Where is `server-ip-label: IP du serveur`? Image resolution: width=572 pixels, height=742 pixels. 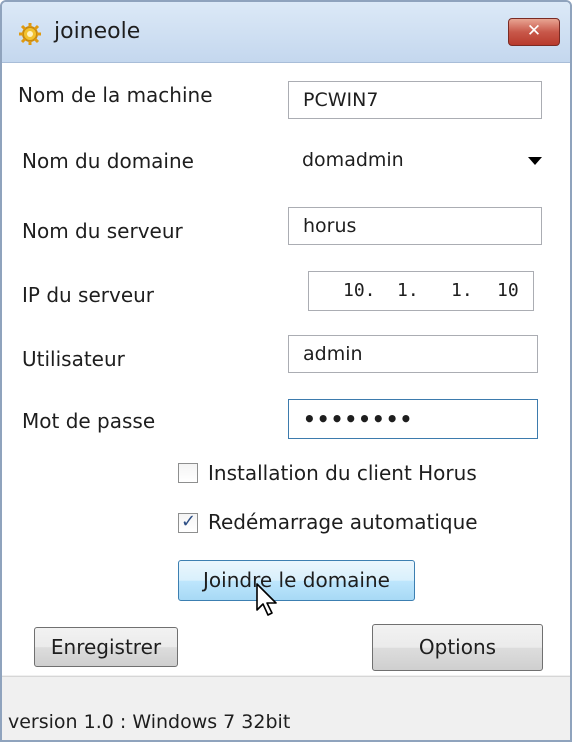
server-ip-label: IP du serveur is located at coordinates (88, 295).